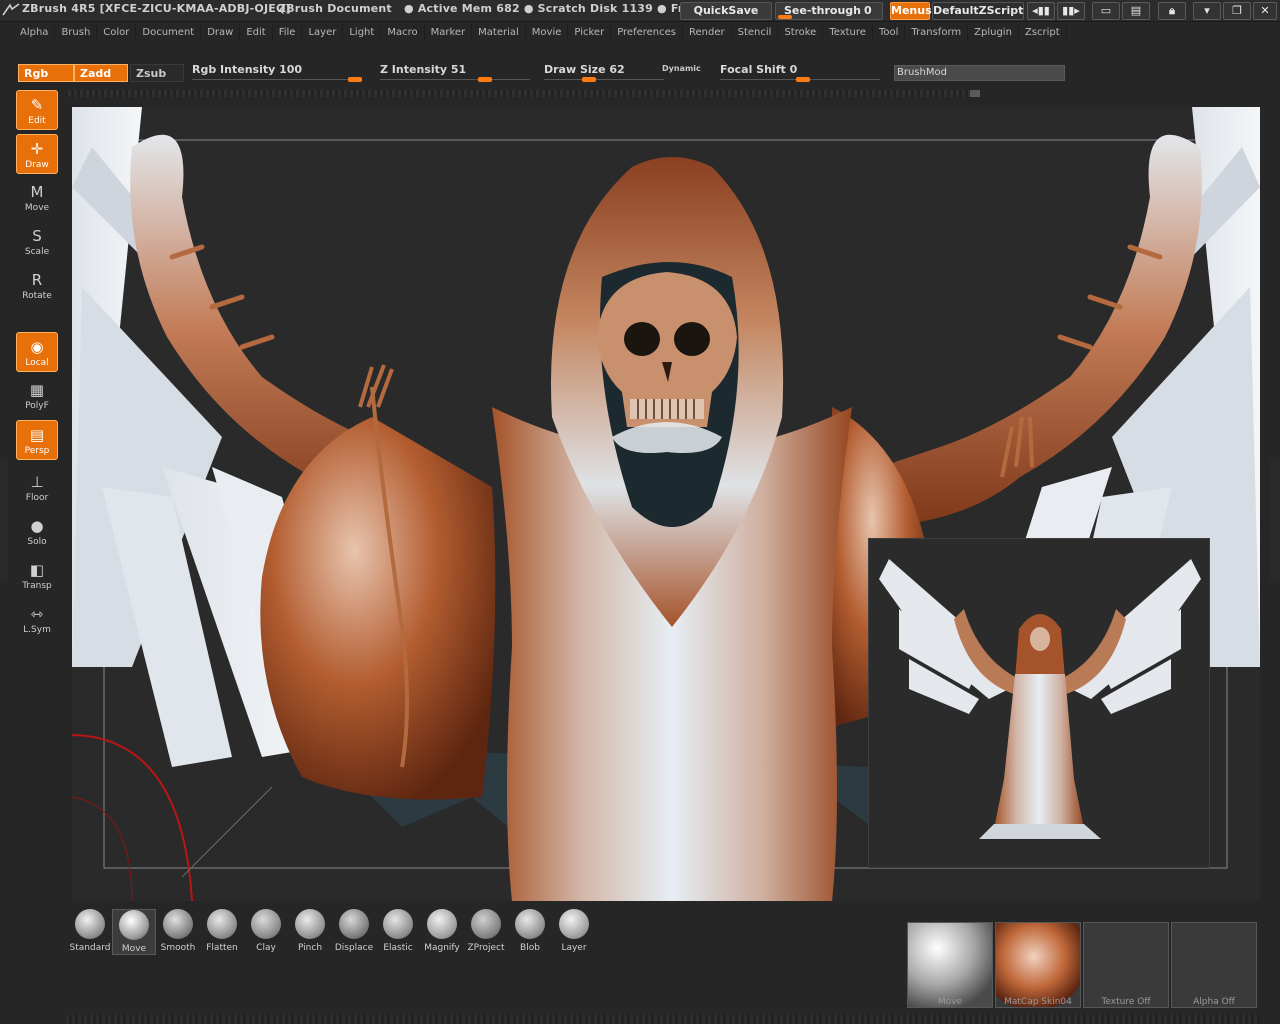  Describe the element at coordinates (37, 482) in the screenshot. I see `floor-icon: ⊥` at that location.